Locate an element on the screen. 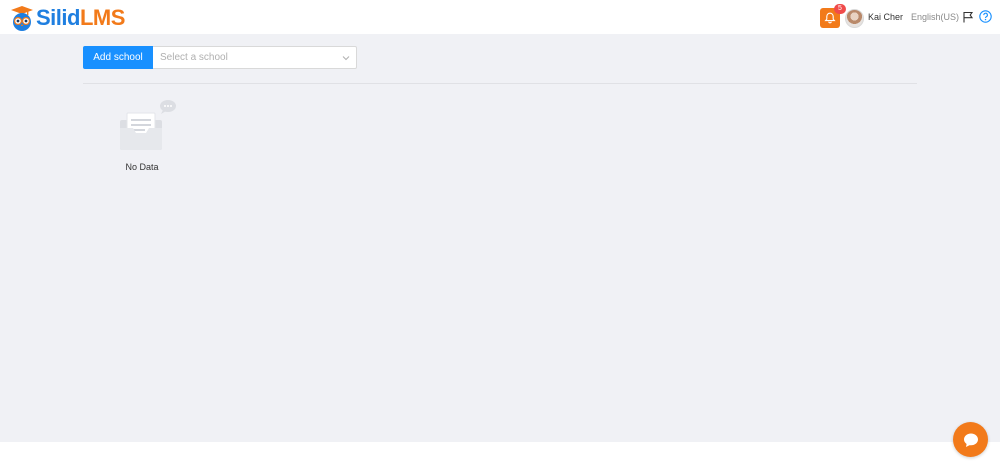 The height and width of the screenshot is (469, 1000). school-select-placeholder: Select a school is located at coordinates (194, 57).